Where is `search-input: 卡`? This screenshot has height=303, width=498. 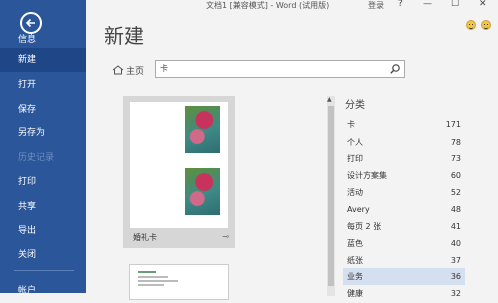 search-input: 卡 is located at coordinates (280, 69).